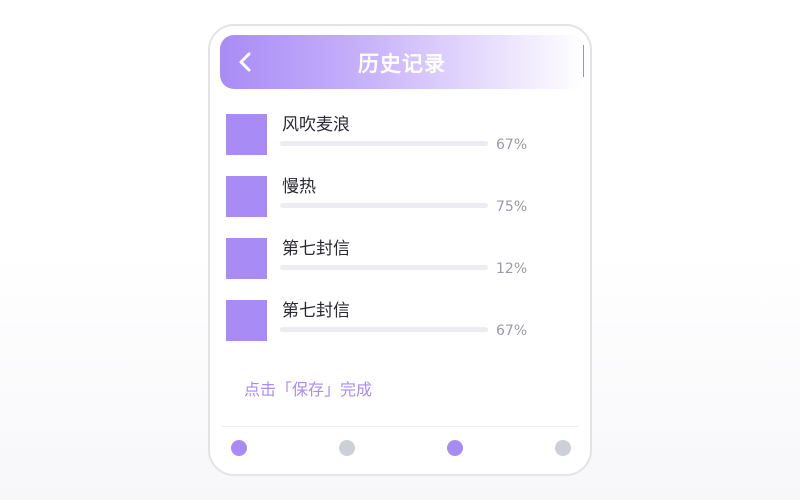 This screenshot has height=500, width=800. What do you see at coordinates (512, 207) in the screenshot?
I see `progress-percent: 75%` at bounding box center [512, 207].